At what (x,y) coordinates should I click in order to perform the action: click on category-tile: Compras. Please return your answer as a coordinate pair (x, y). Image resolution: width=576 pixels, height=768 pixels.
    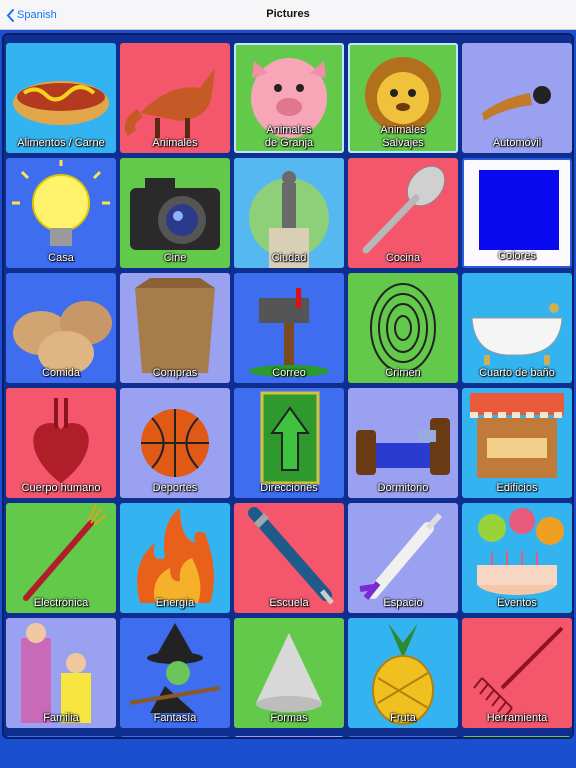
    Looking at the image, I should click on (175, 328).